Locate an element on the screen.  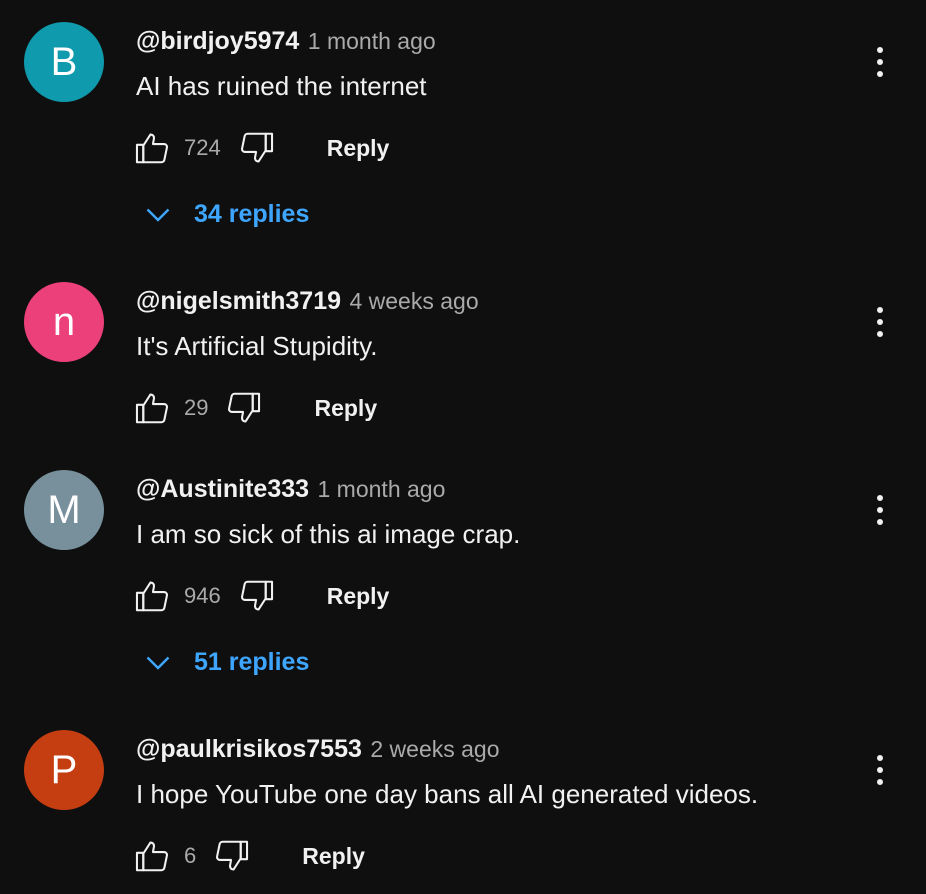
avatar: P is located at coordinates (64, 770).